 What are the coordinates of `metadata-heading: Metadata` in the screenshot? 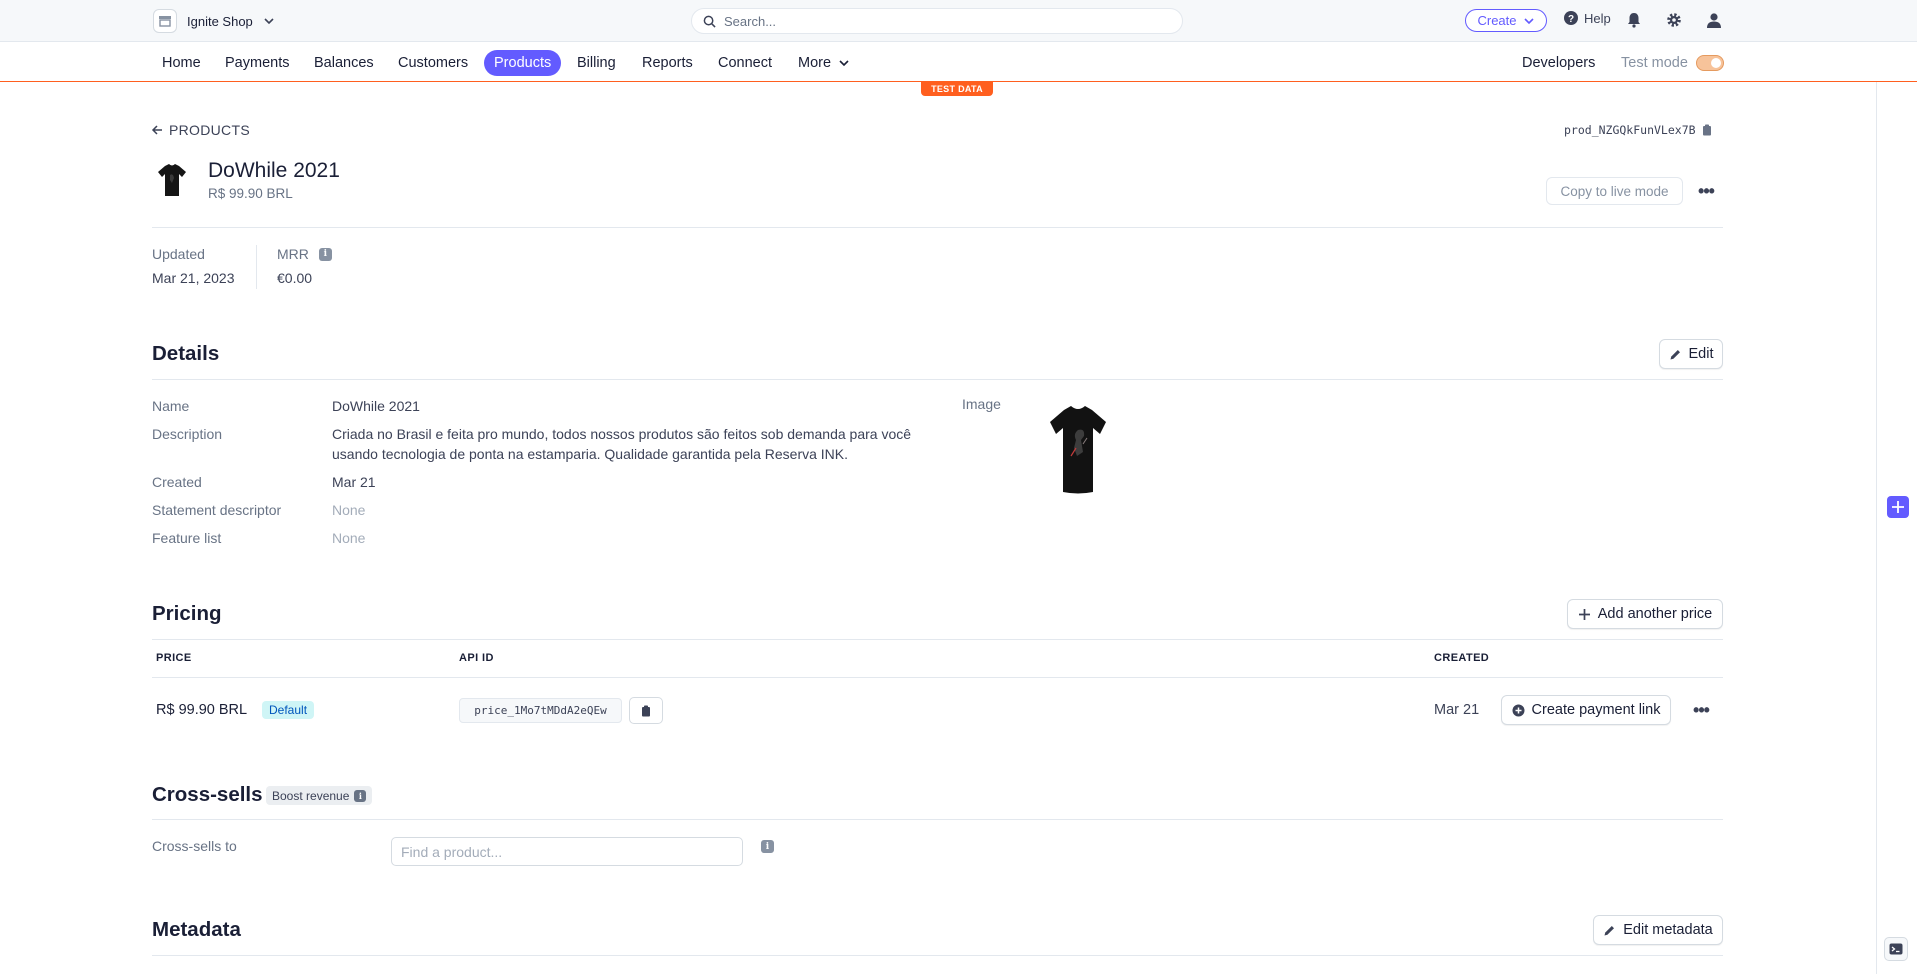 It's located at (196, 929).